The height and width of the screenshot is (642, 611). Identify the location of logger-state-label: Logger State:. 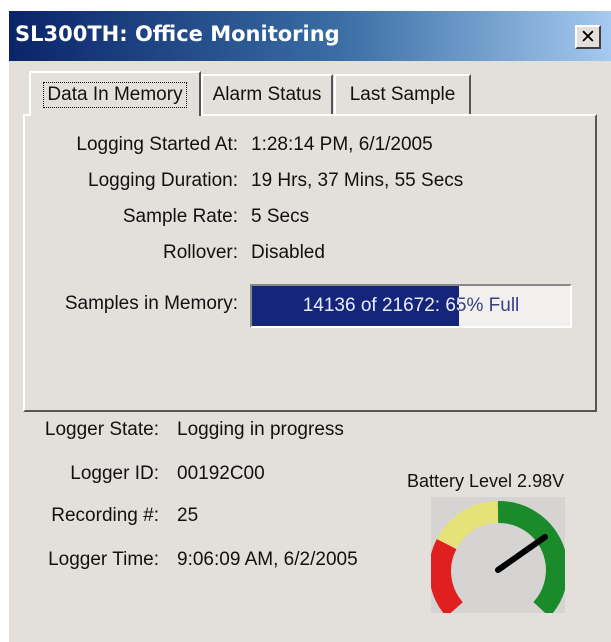
(101, 429).